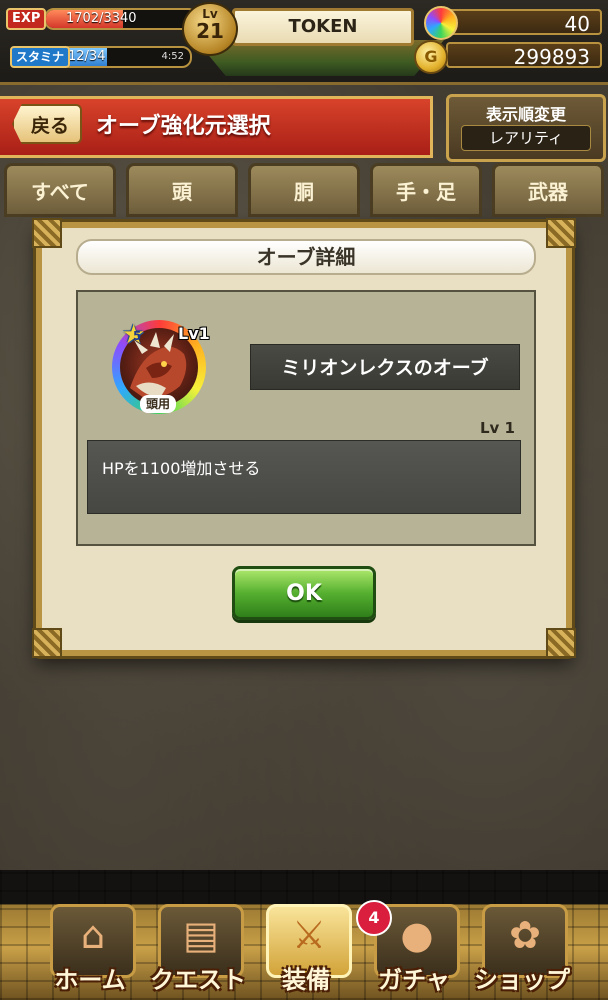 This screenshot has height=1000, width=608. Describe the element at coordinates (101, 18) in the screenshot. I see `exp-value: 1702/3340` at that location.